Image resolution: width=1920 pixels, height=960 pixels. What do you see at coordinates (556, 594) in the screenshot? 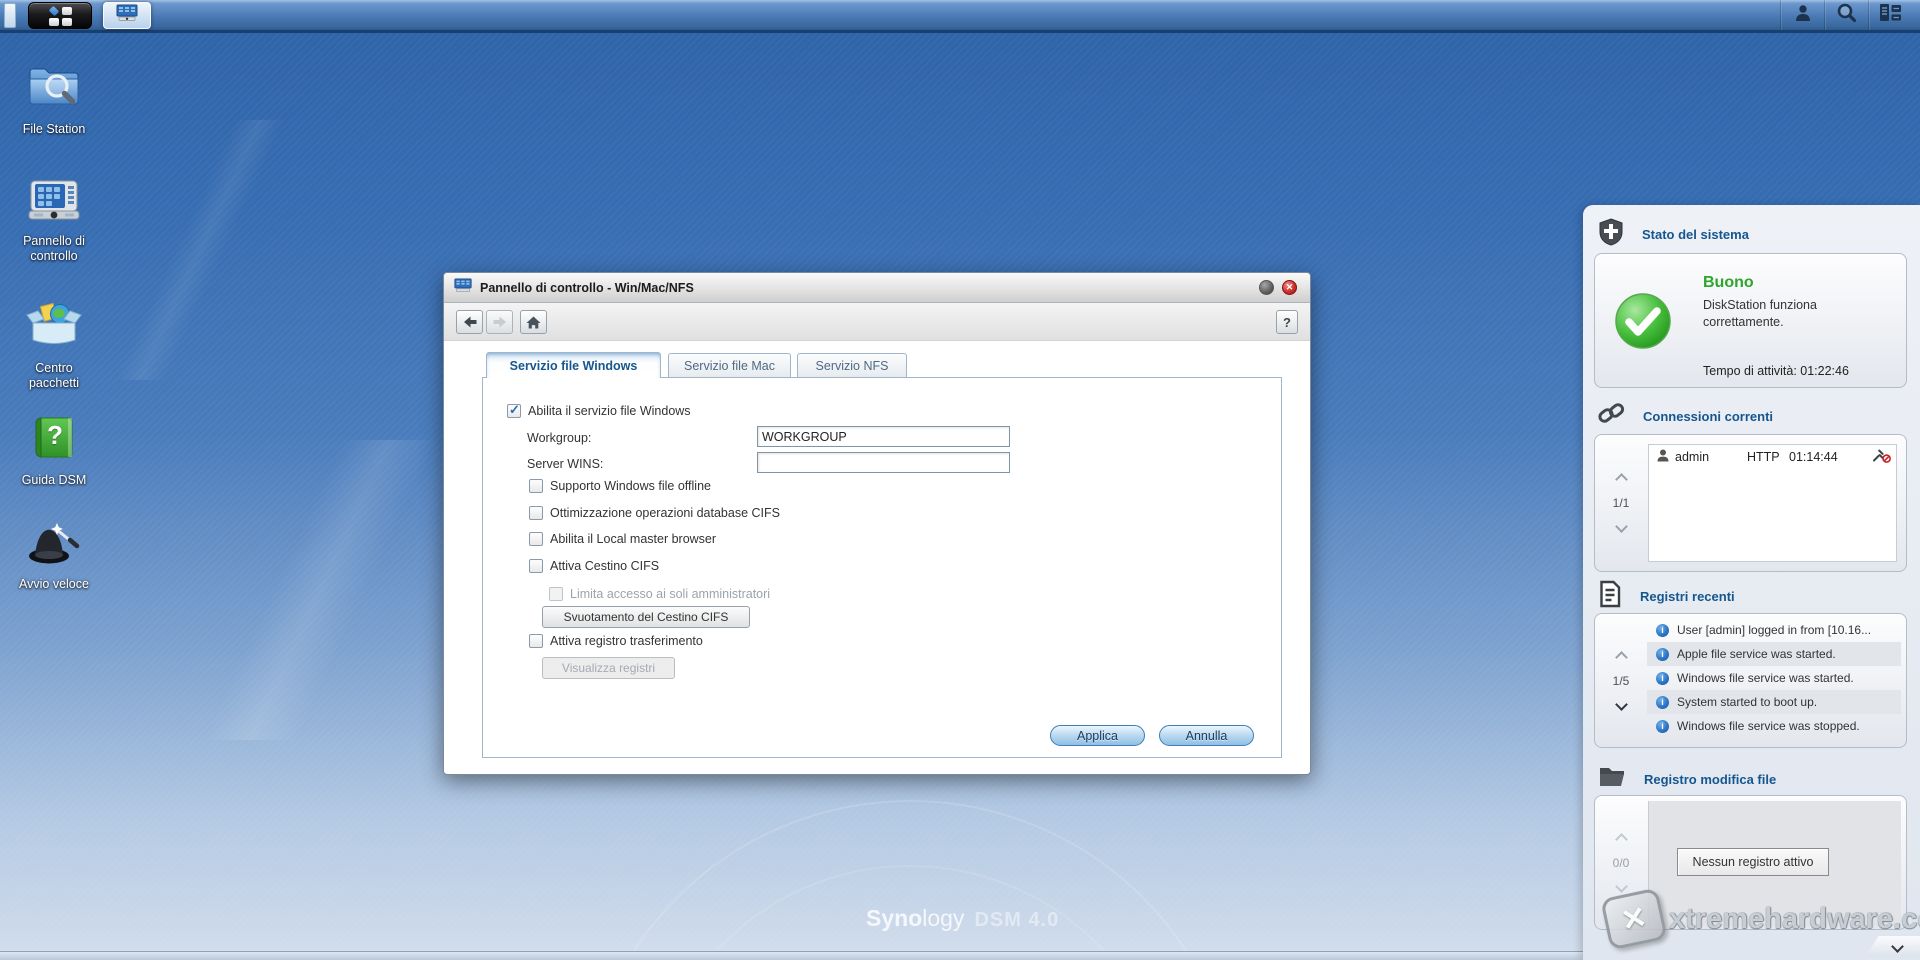
I see `admin-only-access-checkbox` at bounding box center [556, 594].